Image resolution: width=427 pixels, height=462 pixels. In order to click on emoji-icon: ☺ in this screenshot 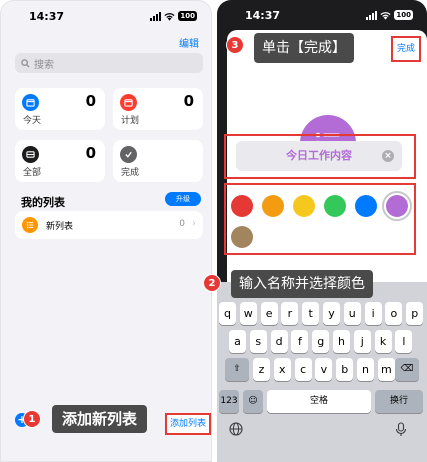, I will do `click(253, 401)`.